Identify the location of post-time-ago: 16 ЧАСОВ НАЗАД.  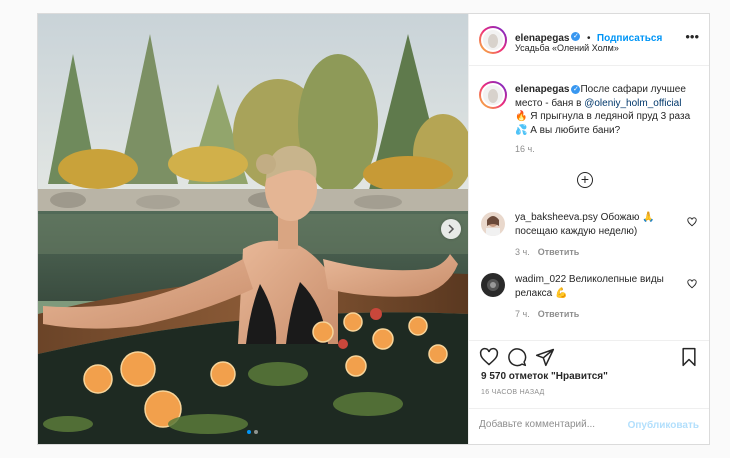
(513, 392).